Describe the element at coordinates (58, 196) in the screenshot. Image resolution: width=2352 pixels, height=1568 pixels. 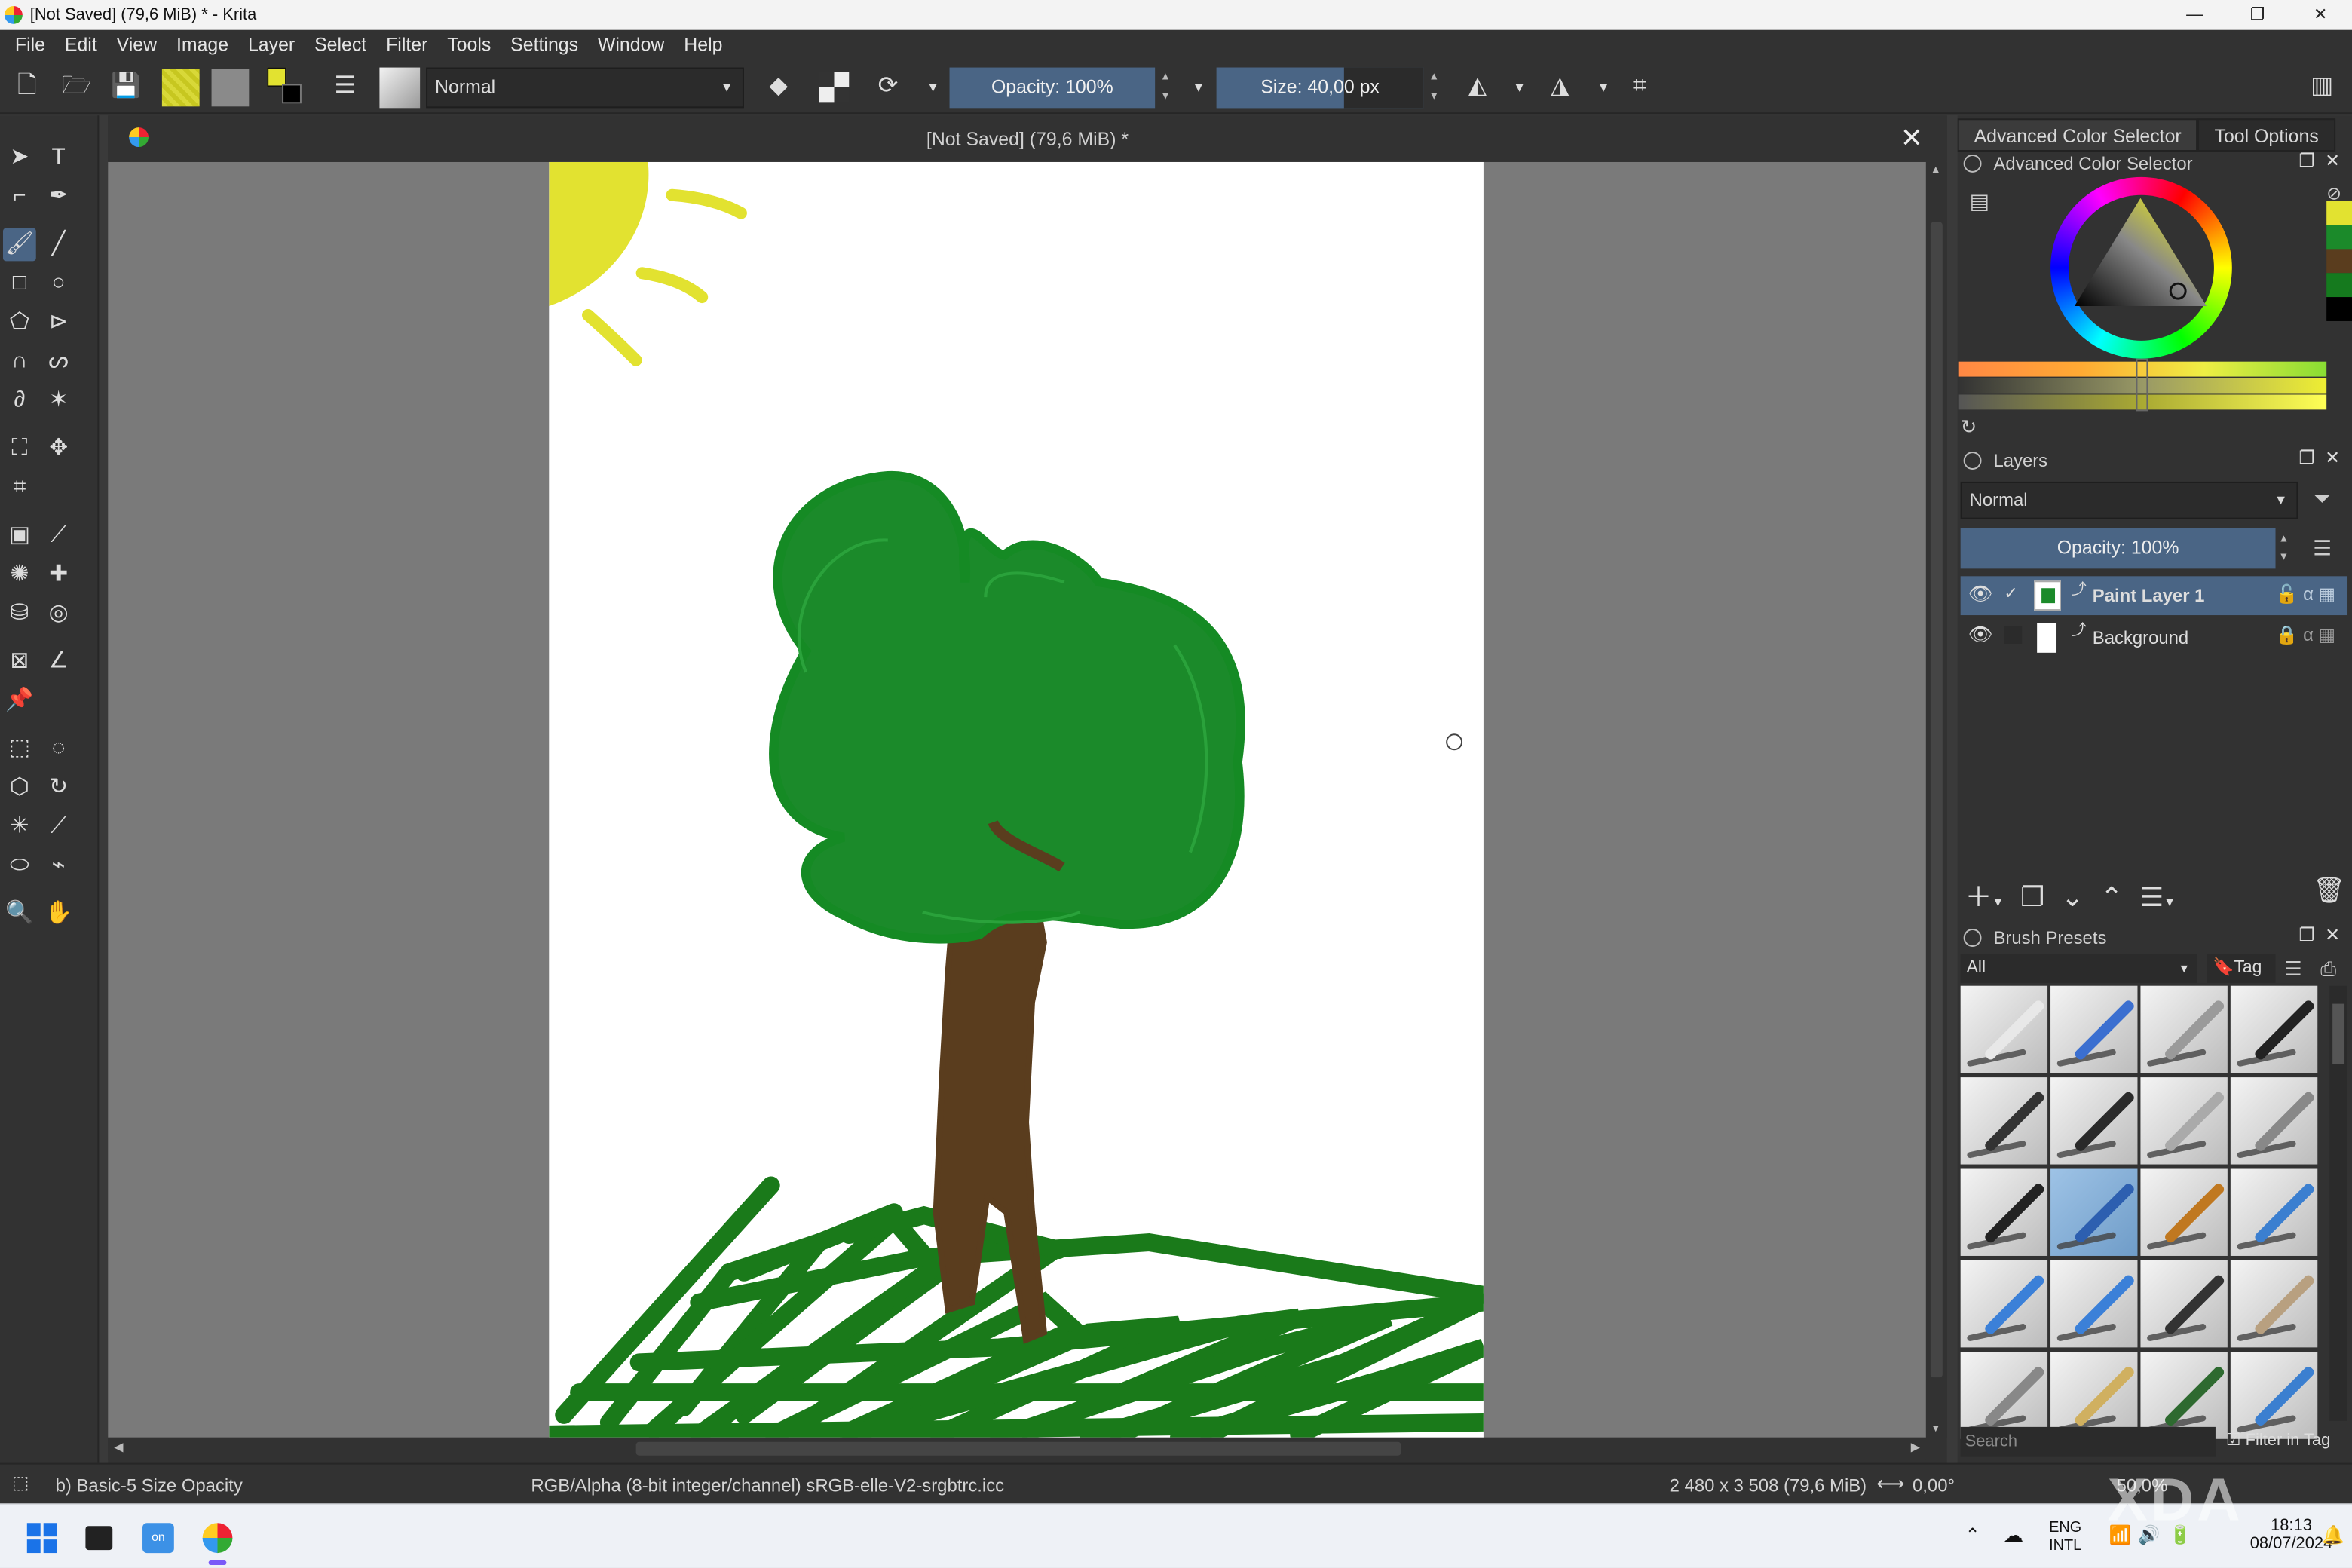
I see `calligraphy-tool-icon: ✒` at that location.